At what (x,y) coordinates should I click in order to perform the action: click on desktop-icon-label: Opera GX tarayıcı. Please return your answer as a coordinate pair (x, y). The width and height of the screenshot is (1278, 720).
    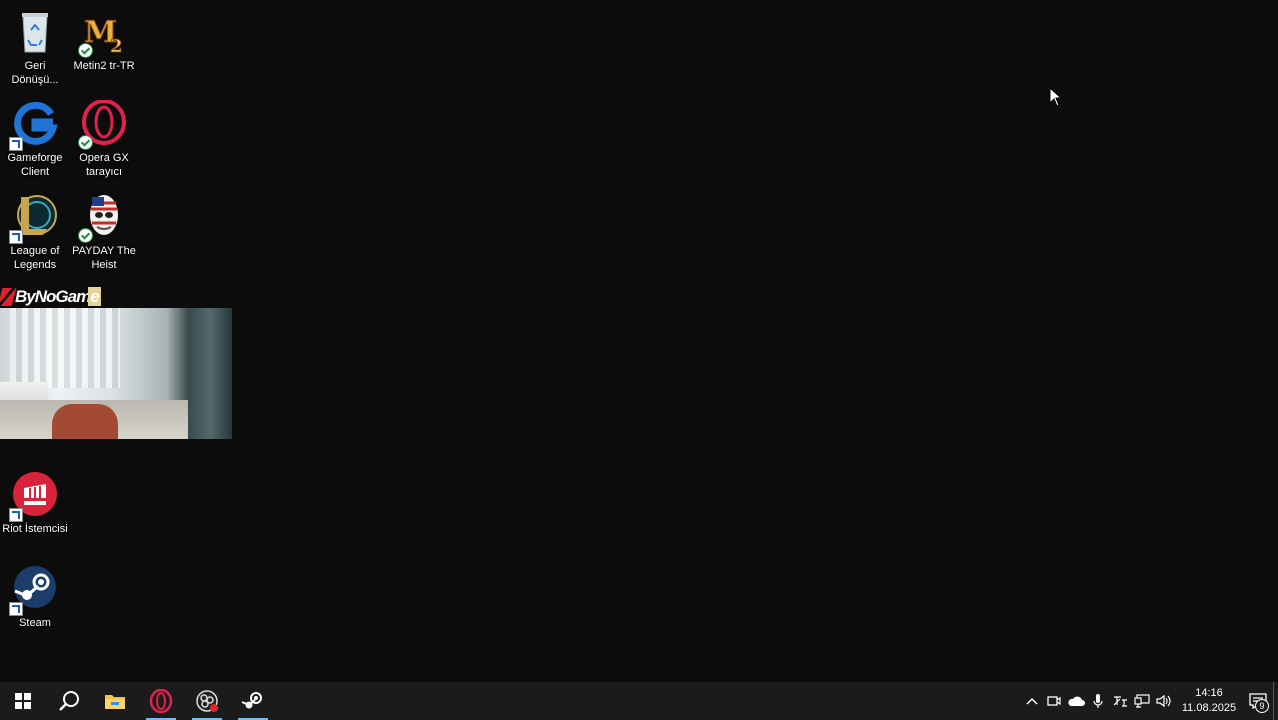
    Looking at the image, I should click on (104, 165).